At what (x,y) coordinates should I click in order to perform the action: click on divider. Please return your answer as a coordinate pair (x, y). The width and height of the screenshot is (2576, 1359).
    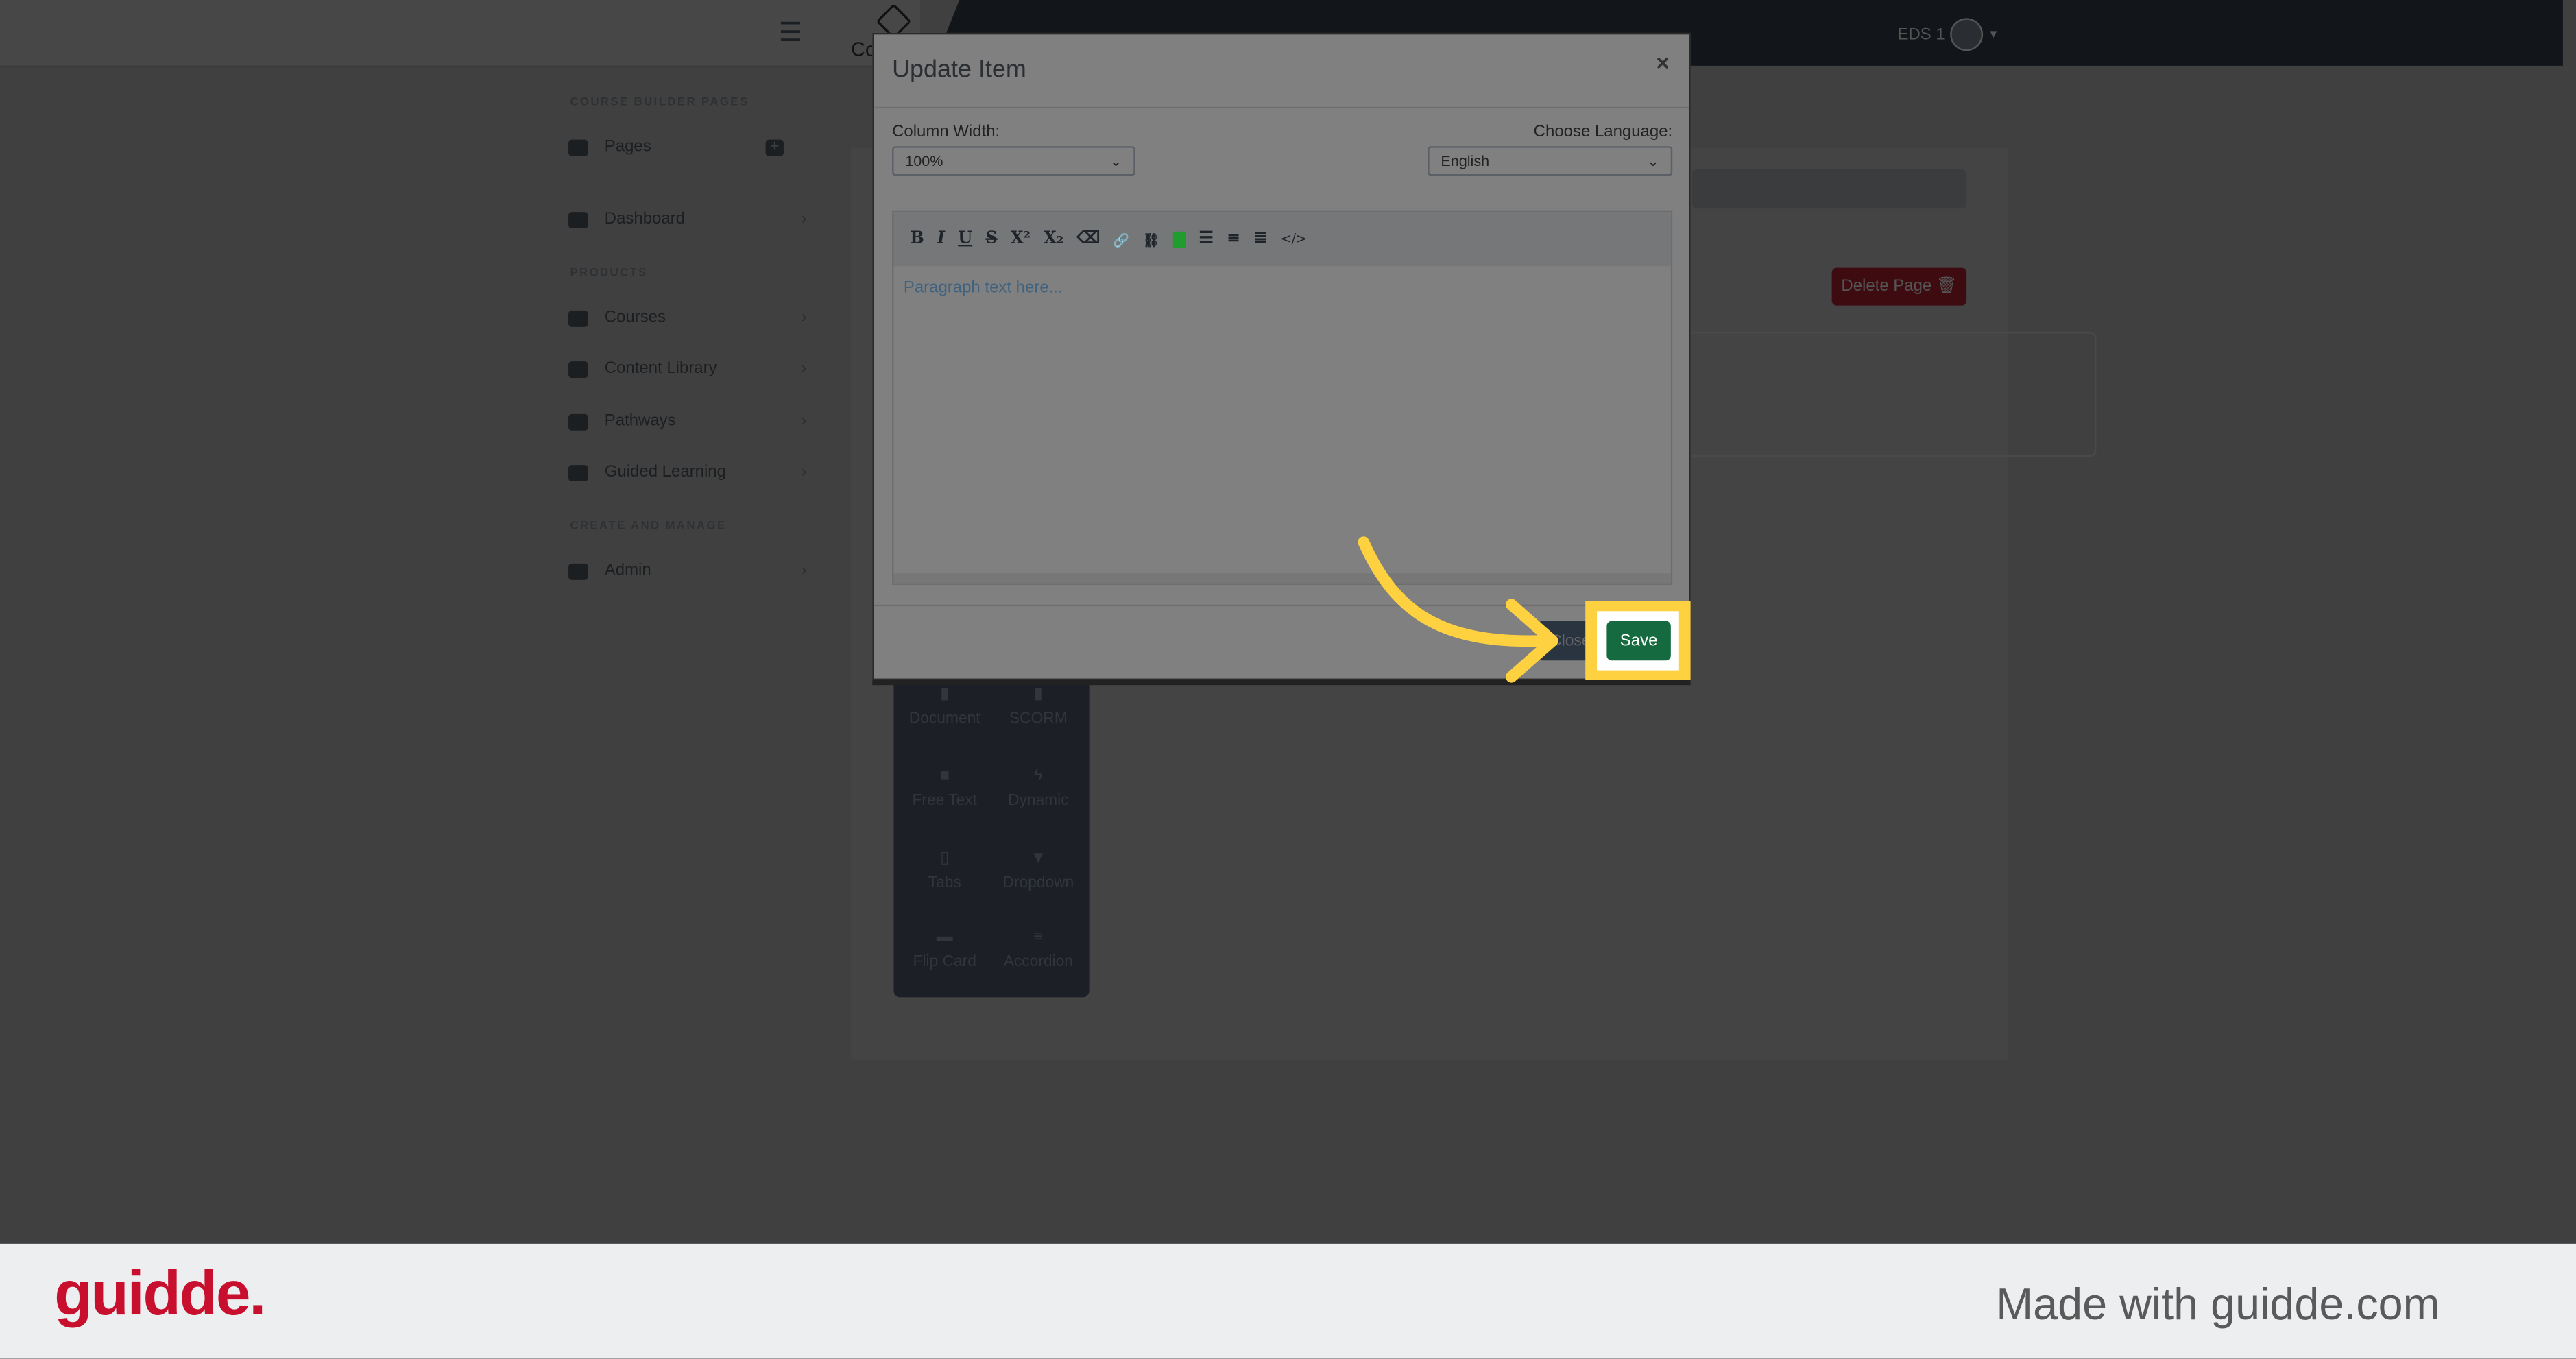
    Looking at the image, I should click on (1282, 108).